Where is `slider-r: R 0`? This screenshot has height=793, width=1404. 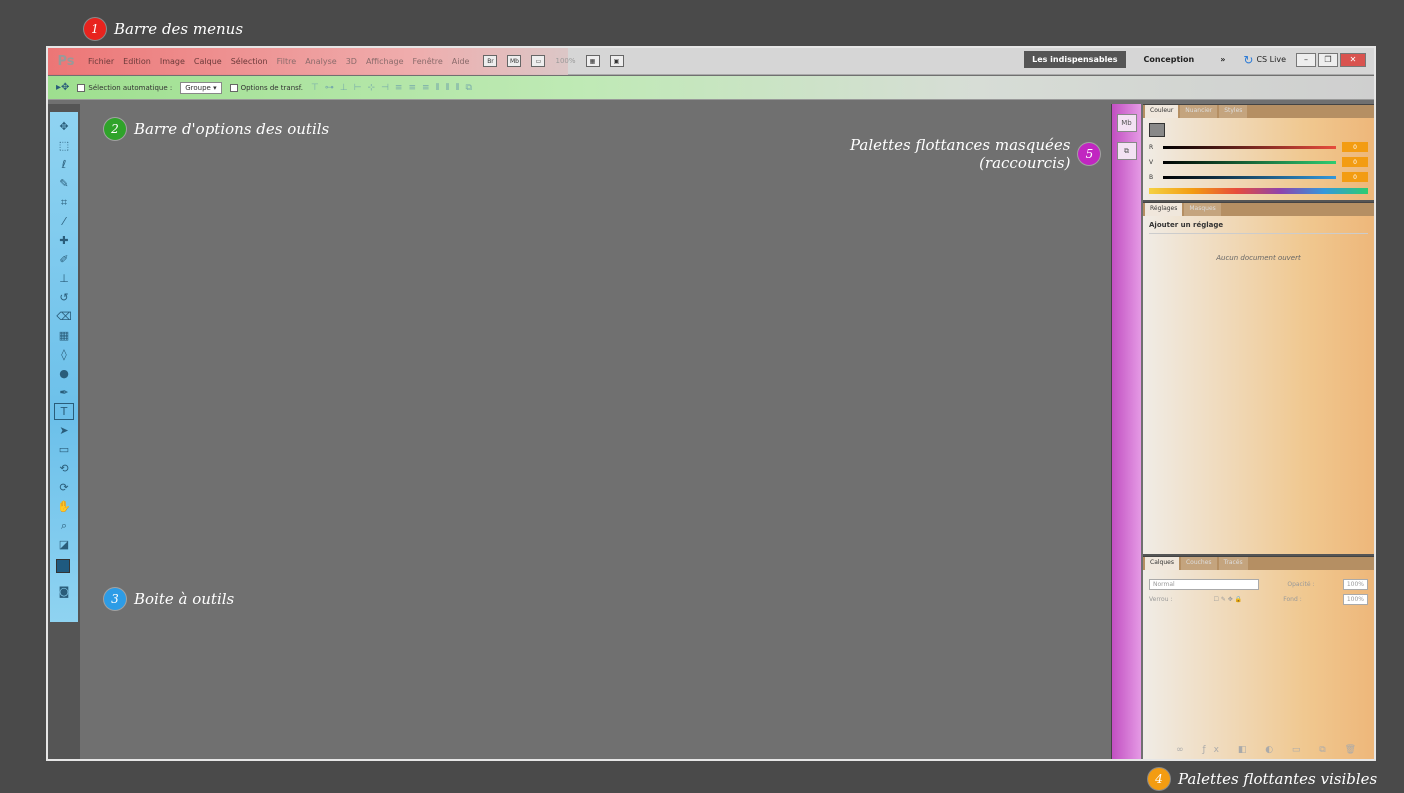
slider-r: R 0 is located at coordinates (1258, 147).